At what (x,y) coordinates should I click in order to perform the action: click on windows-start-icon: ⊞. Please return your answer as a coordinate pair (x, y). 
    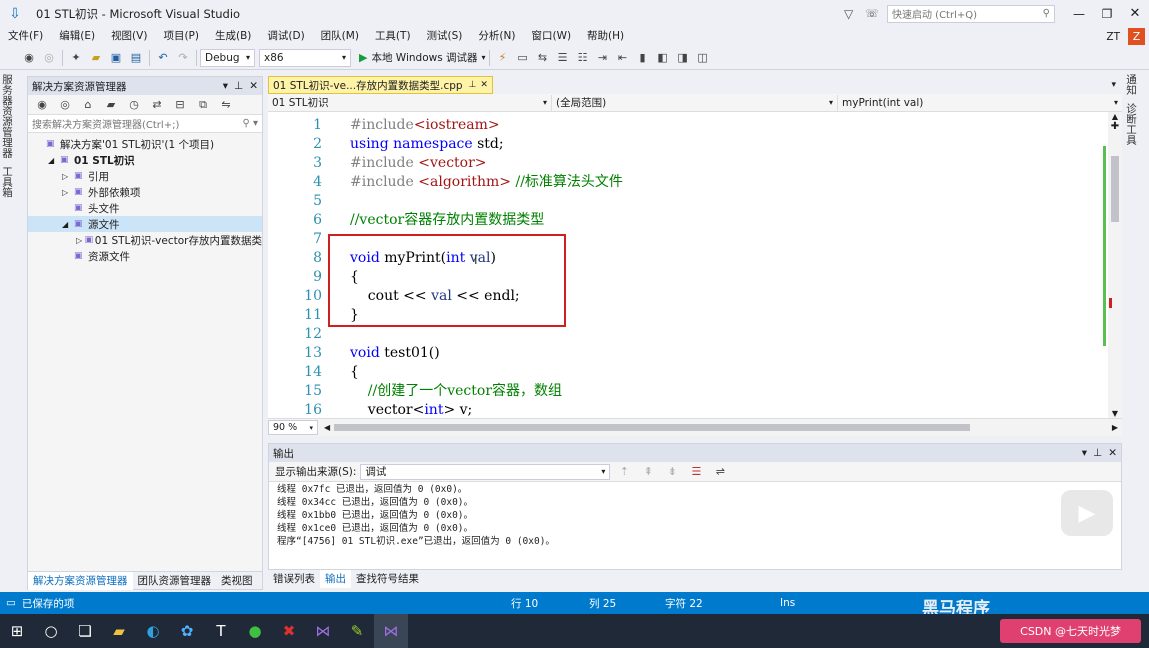
    Looking at the image, I should click on (17, 631).